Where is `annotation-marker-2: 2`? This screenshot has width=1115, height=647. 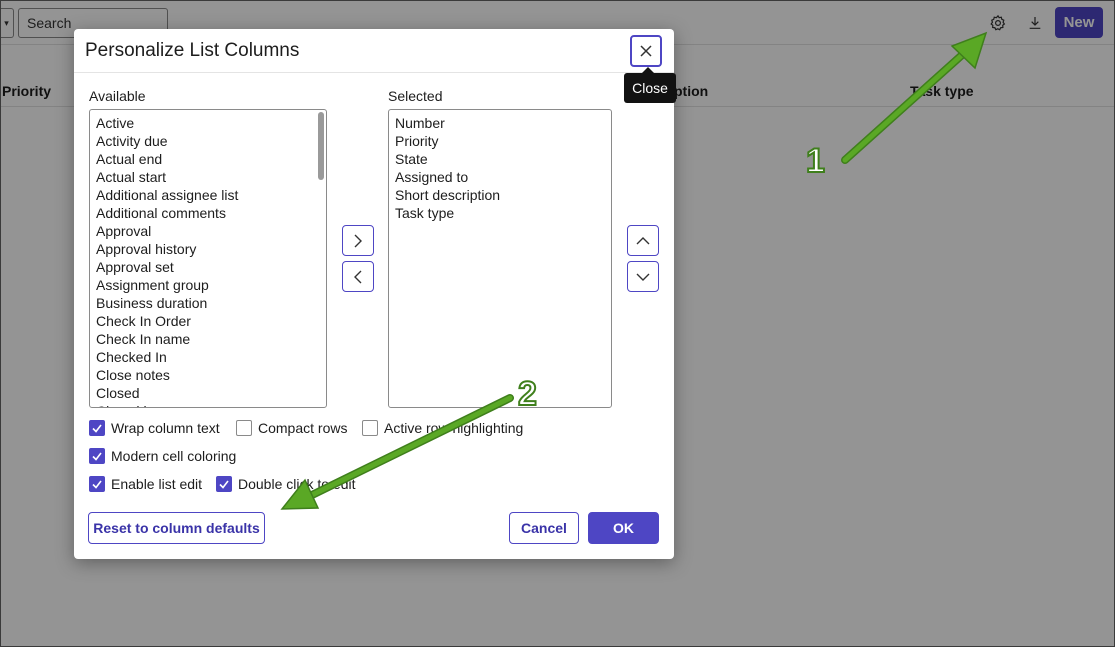 annotation-marker-2: 2 is located at coordinates (527, 394).